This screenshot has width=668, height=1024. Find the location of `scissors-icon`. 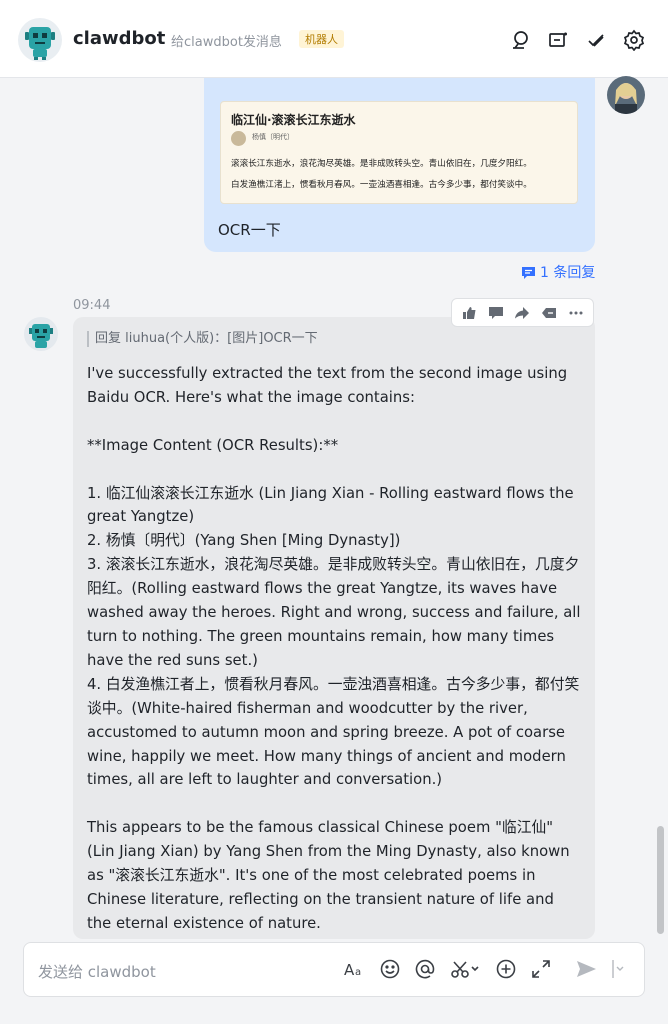

scissors-icon is located at coordinates (465, 969).